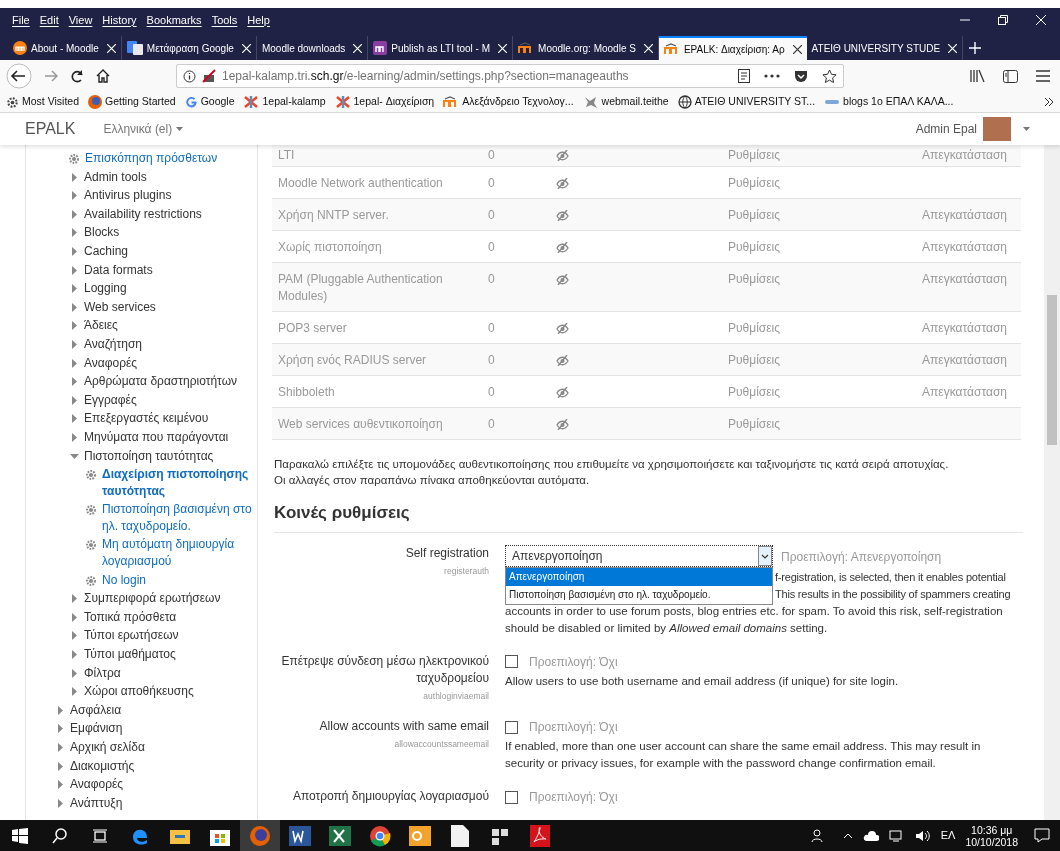 The width and height of the screenshot is (1060, 851). I want to click on lock-icon, so click(209, 76).